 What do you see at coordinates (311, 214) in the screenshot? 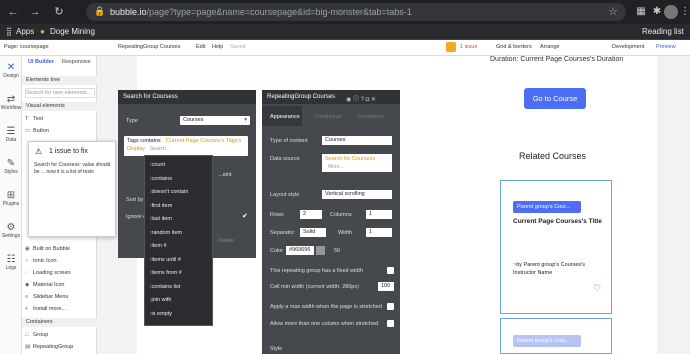
I see `rows-select: 2` at bounding box center [311, 214].